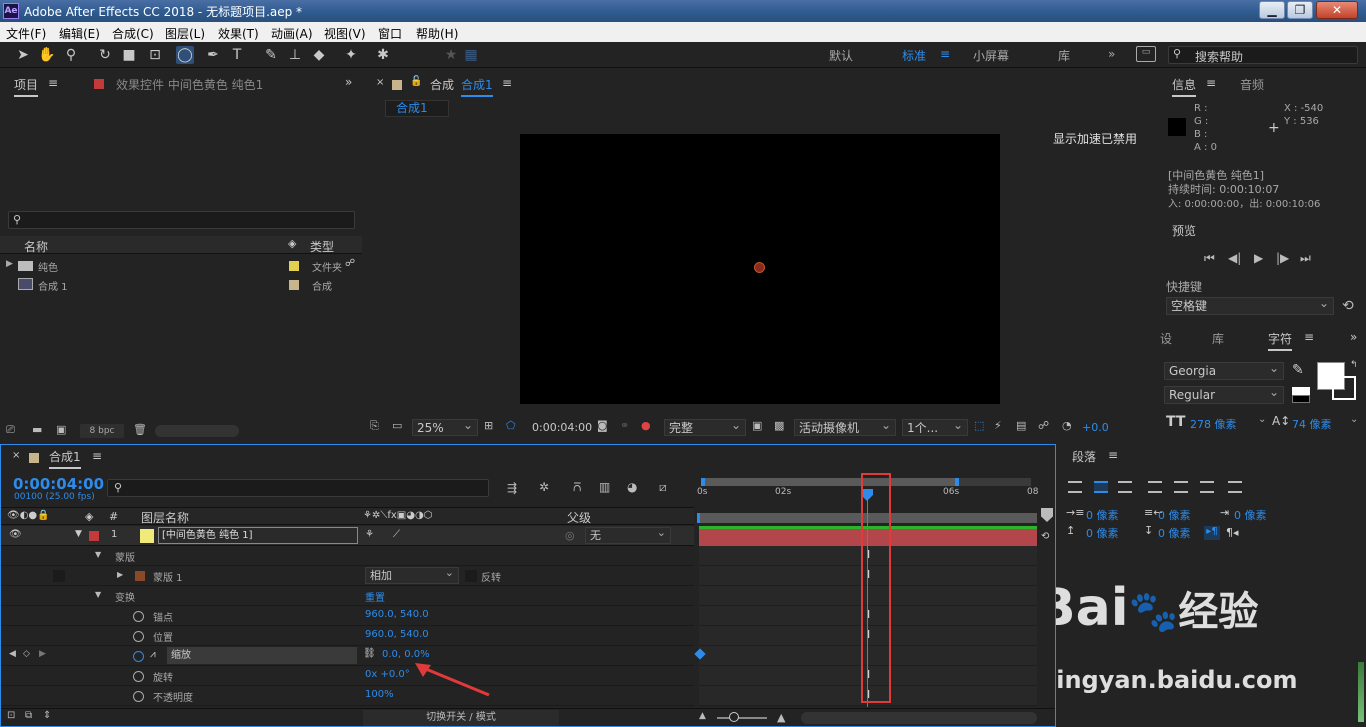 The height and width of the screenshot is (727, 1366). Describe the element at coordinates (1218, 338) in the screenshot. I see `tab-library: 库` at that location.